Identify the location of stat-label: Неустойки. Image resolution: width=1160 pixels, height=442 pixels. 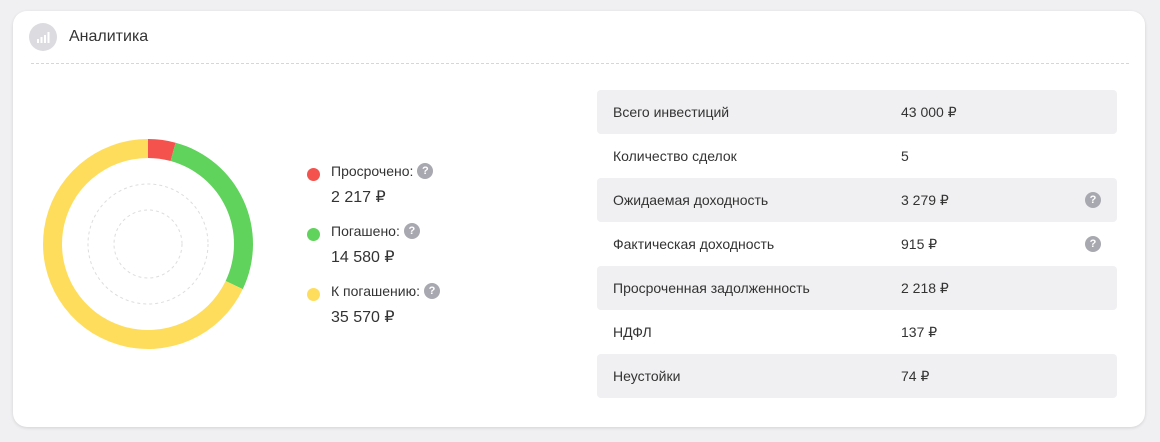
(647, 376).